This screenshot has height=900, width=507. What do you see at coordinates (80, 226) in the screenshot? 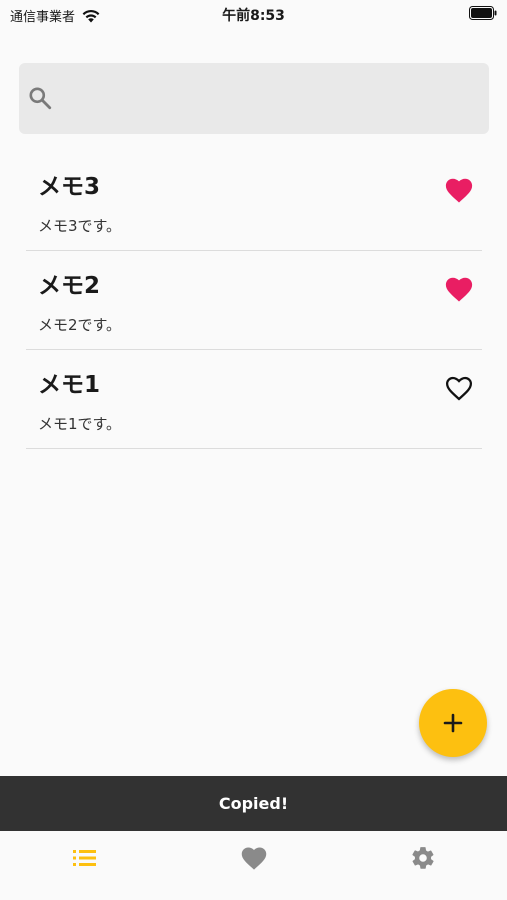
I see `memo-body: メモ3です。` at bounding box center [80, 226].